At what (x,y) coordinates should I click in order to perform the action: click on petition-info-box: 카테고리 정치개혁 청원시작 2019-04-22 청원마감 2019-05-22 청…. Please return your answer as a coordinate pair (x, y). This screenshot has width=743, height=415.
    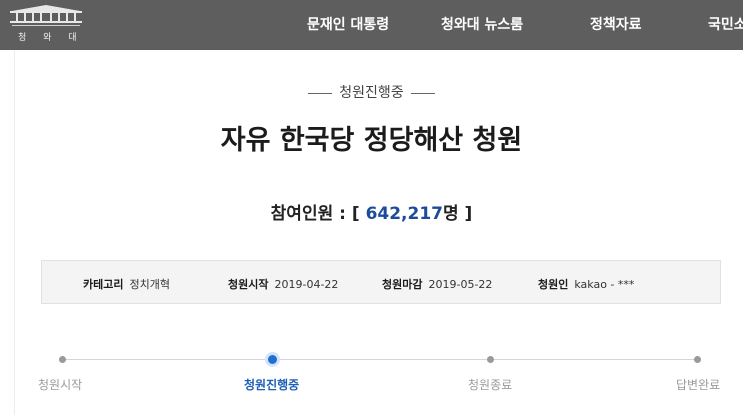
    Looking at the image, I should click on (381, 282).